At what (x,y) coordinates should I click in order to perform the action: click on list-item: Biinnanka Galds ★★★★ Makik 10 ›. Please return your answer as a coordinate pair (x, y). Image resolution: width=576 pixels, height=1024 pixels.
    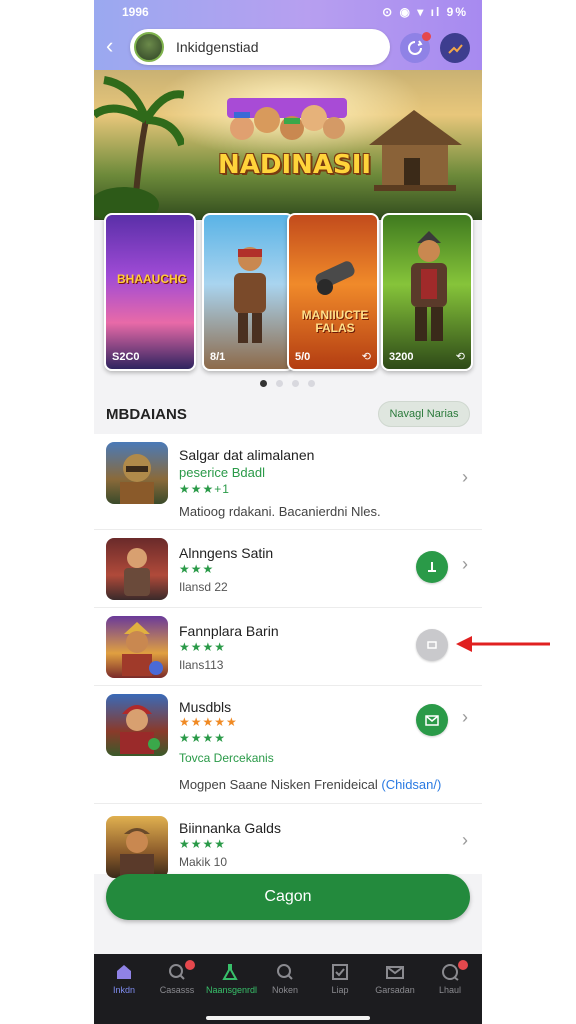
    Looking at the image, I should click on (288, 844).